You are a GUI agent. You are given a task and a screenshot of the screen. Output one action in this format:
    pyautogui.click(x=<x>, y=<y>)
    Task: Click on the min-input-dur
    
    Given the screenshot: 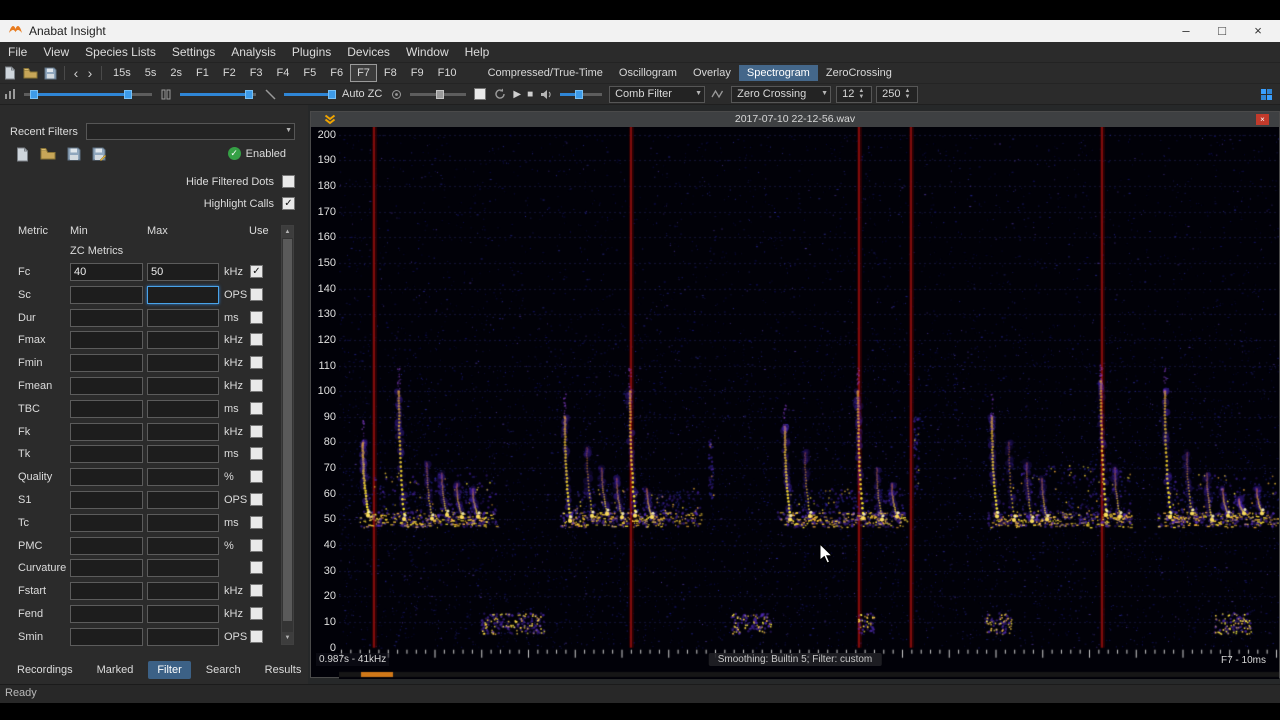 What is the action you would take?
    pyautogui.click(x=106, y=317)
    